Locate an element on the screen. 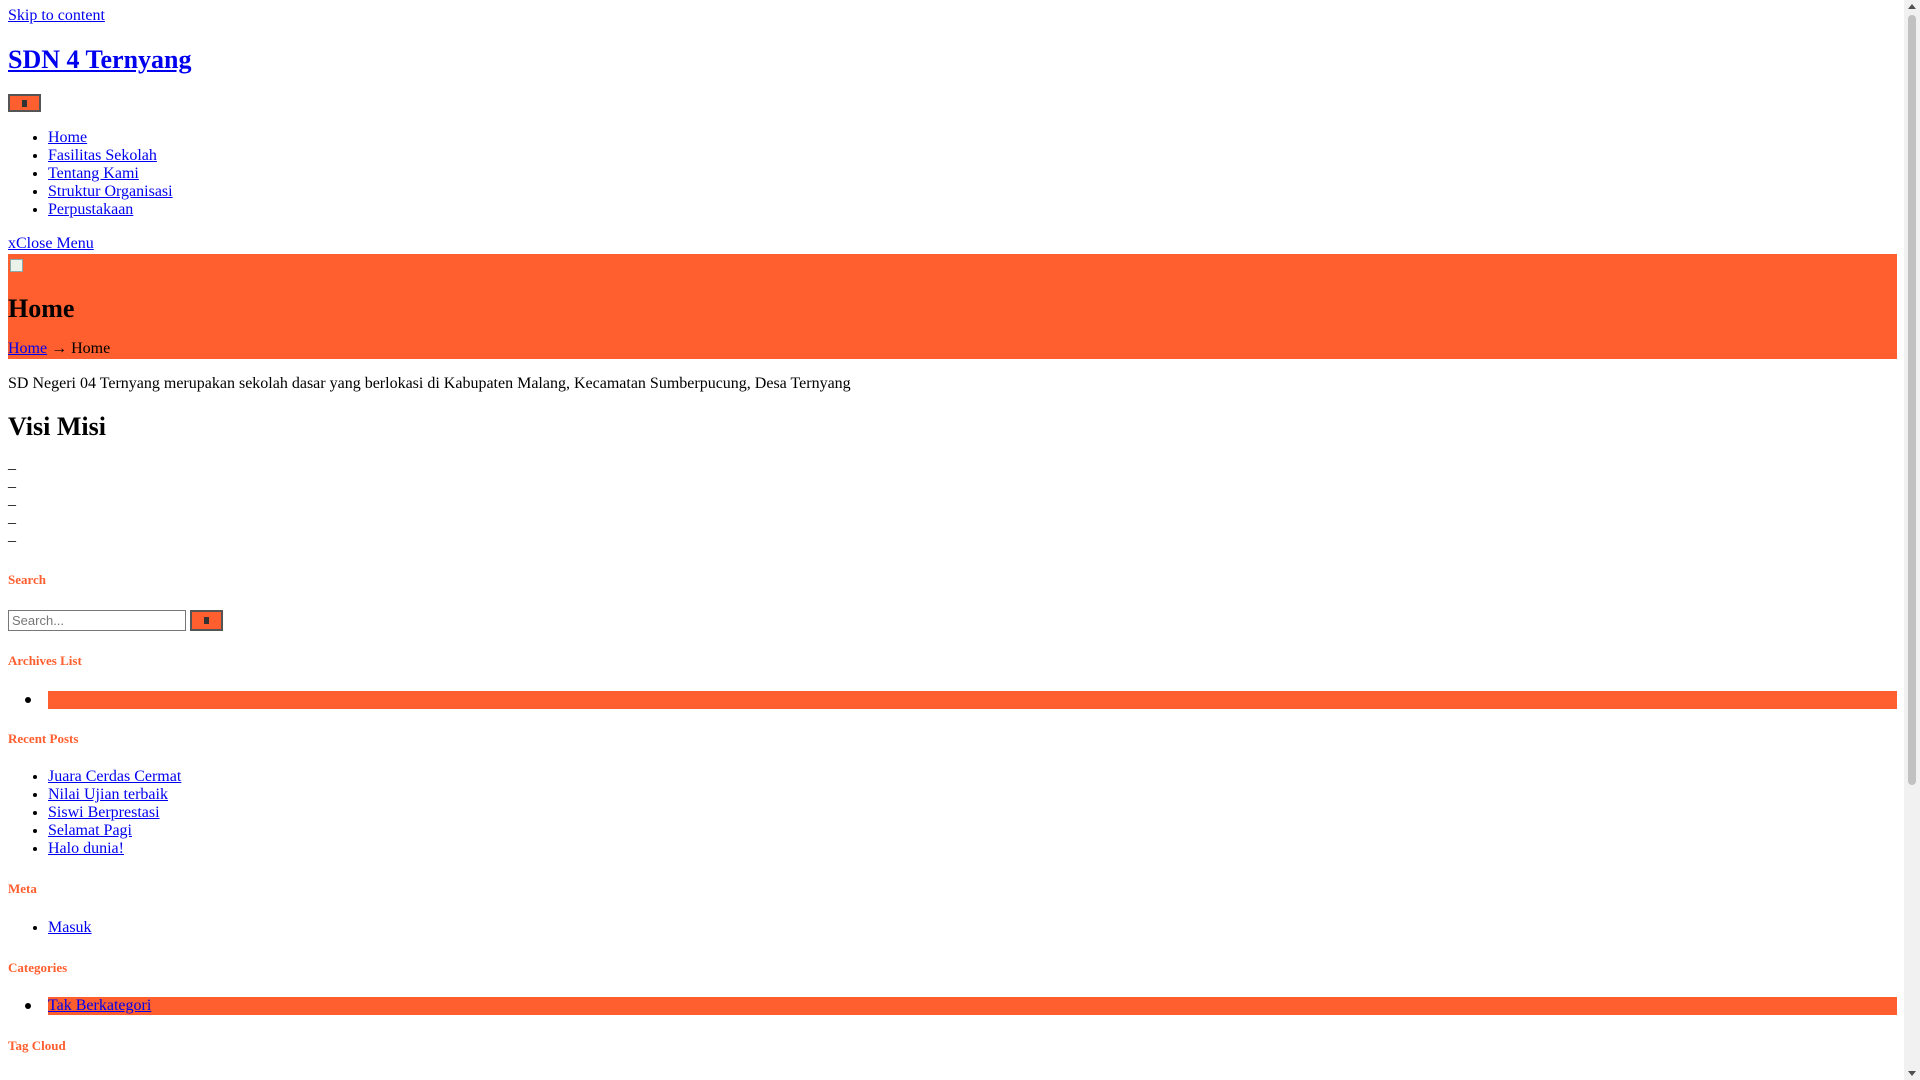  meta-widget-title: Meta is located at coordinates (22, 888).